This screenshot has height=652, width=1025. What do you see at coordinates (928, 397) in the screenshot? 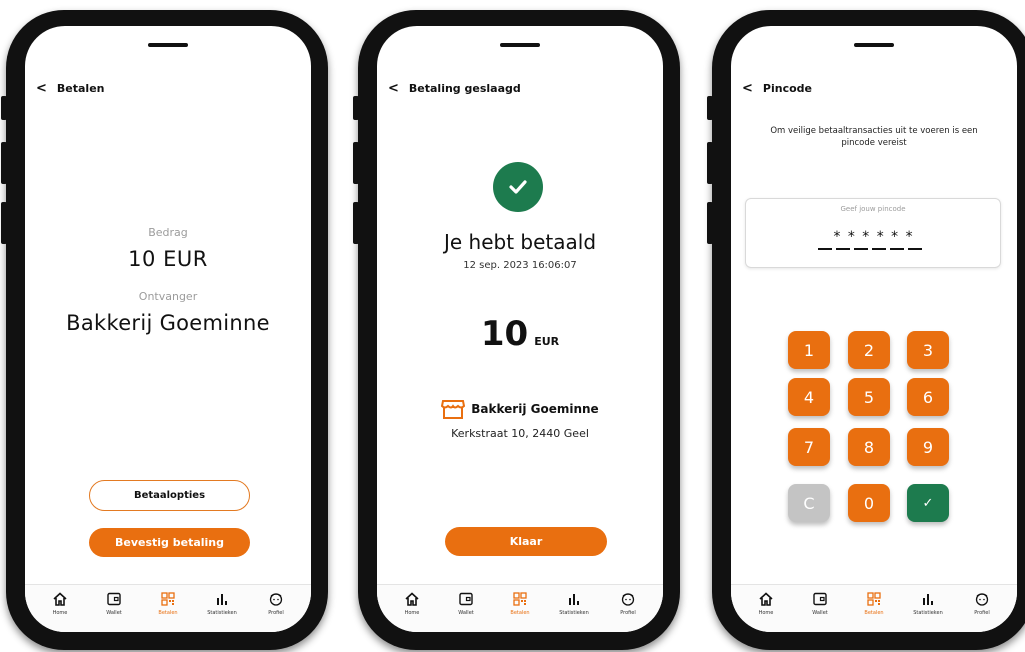
I see `keypad-key-6: 6` at bounding box center [928, 397].